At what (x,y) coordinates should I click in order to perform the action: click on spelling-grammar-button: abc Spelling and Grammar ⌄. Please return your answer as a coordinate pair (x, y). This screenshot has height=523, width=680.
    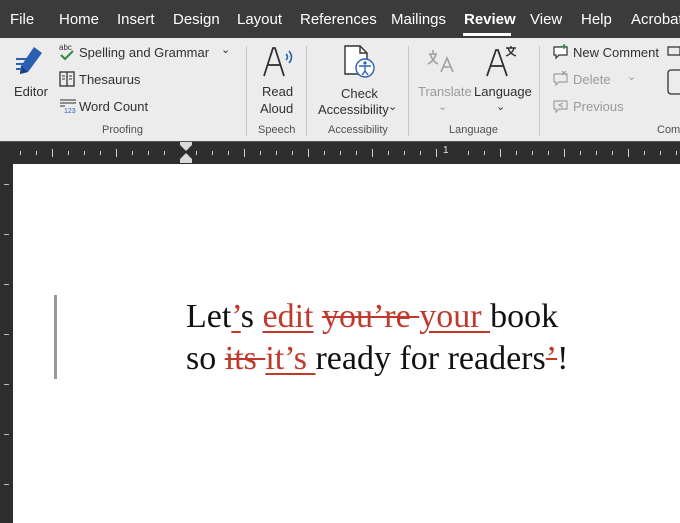
    Looking at the image, I should click on (147, 53).